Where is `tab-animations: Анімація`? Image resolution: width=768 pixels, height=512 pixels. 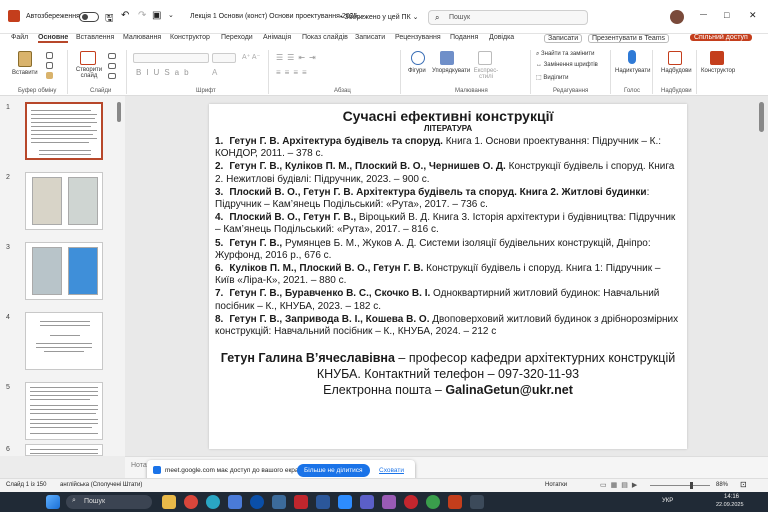 tab-animations: Анімація is located at coordinates (277, 37).